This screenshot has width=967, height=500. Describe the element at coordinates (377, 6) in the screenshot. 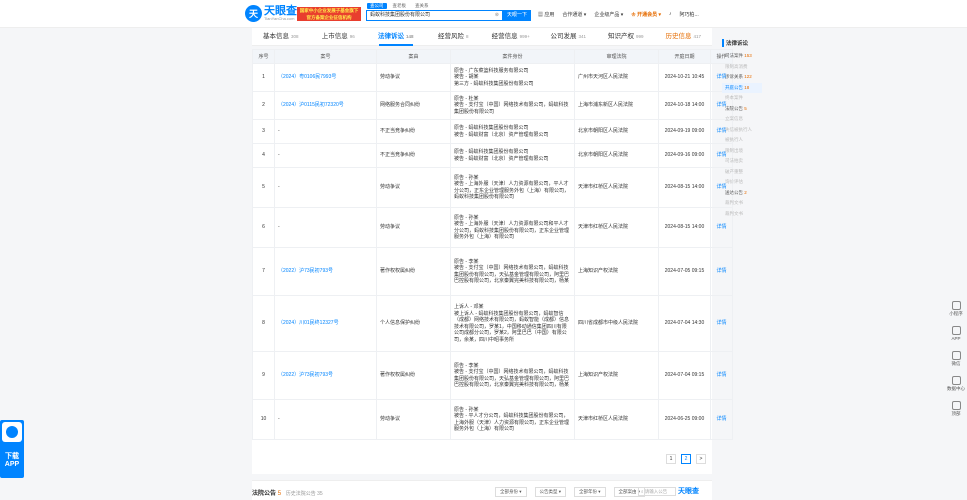

I see `search-tab-company: 查公司` at that location.